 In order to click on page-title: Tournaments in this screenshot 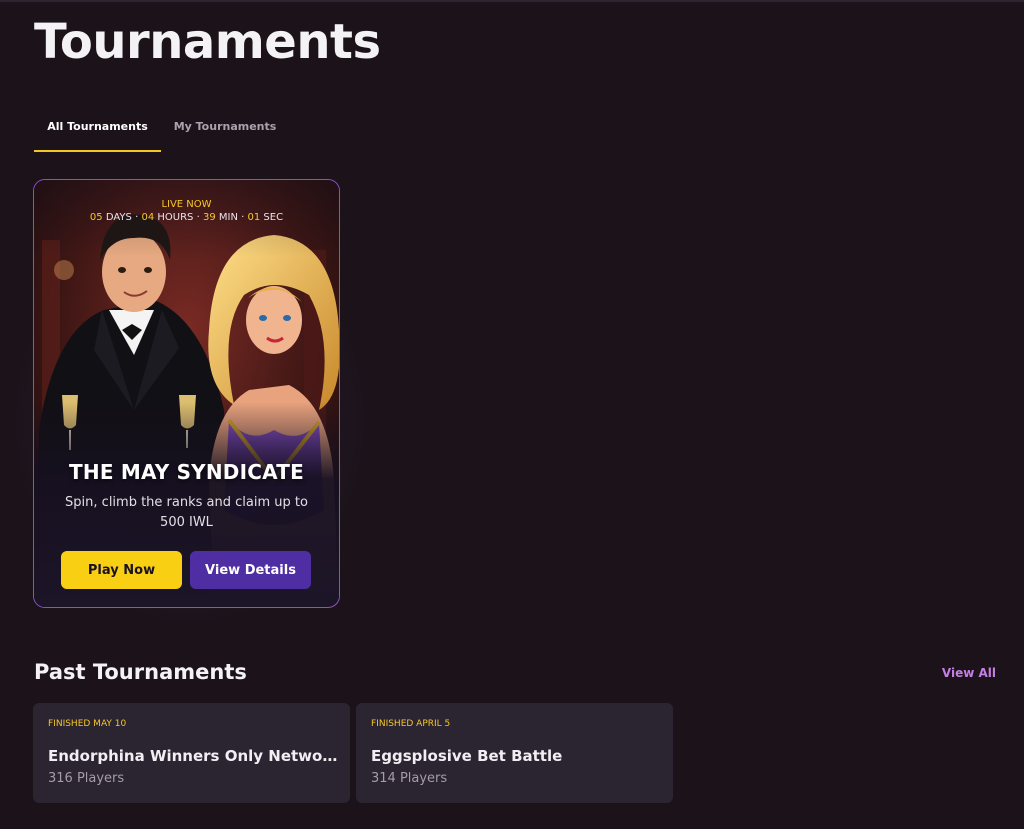, I will do `click(207, 42)`.